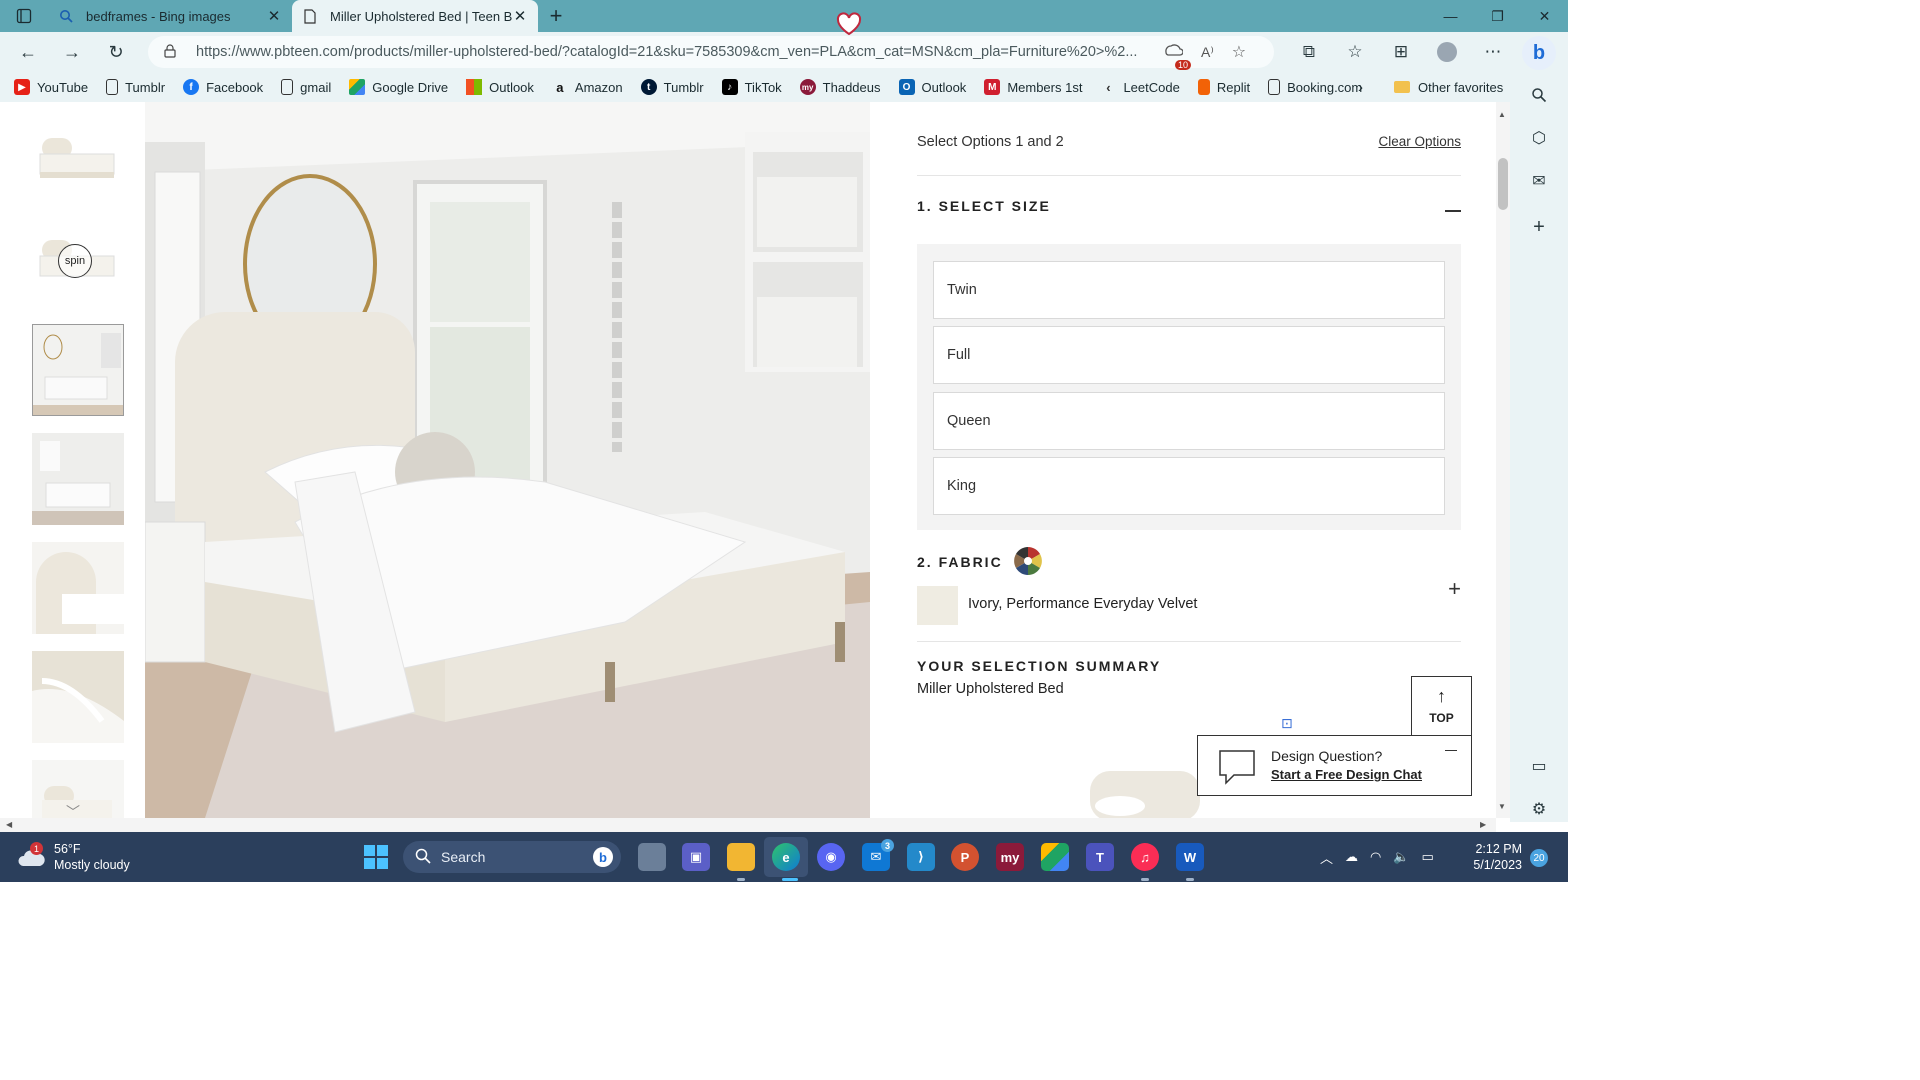  I want to click on shopping-sidebar-icon: ⬡, so click(1539, 138).